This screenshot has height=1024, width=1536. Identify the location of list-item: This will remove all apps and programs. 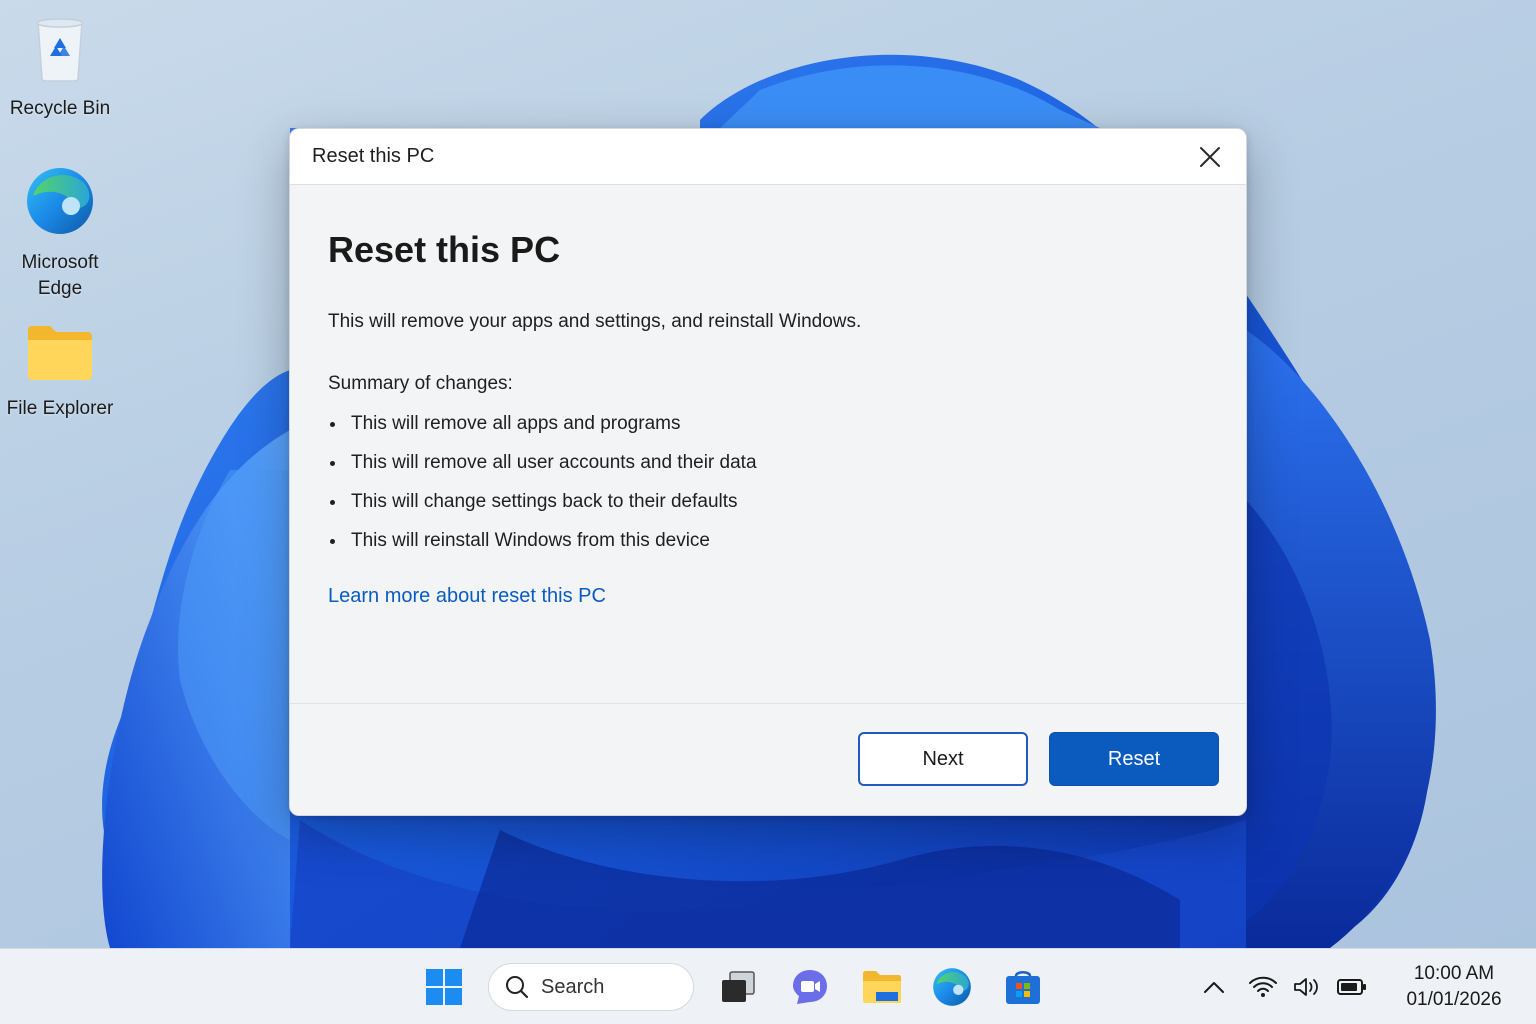
(768, 430).